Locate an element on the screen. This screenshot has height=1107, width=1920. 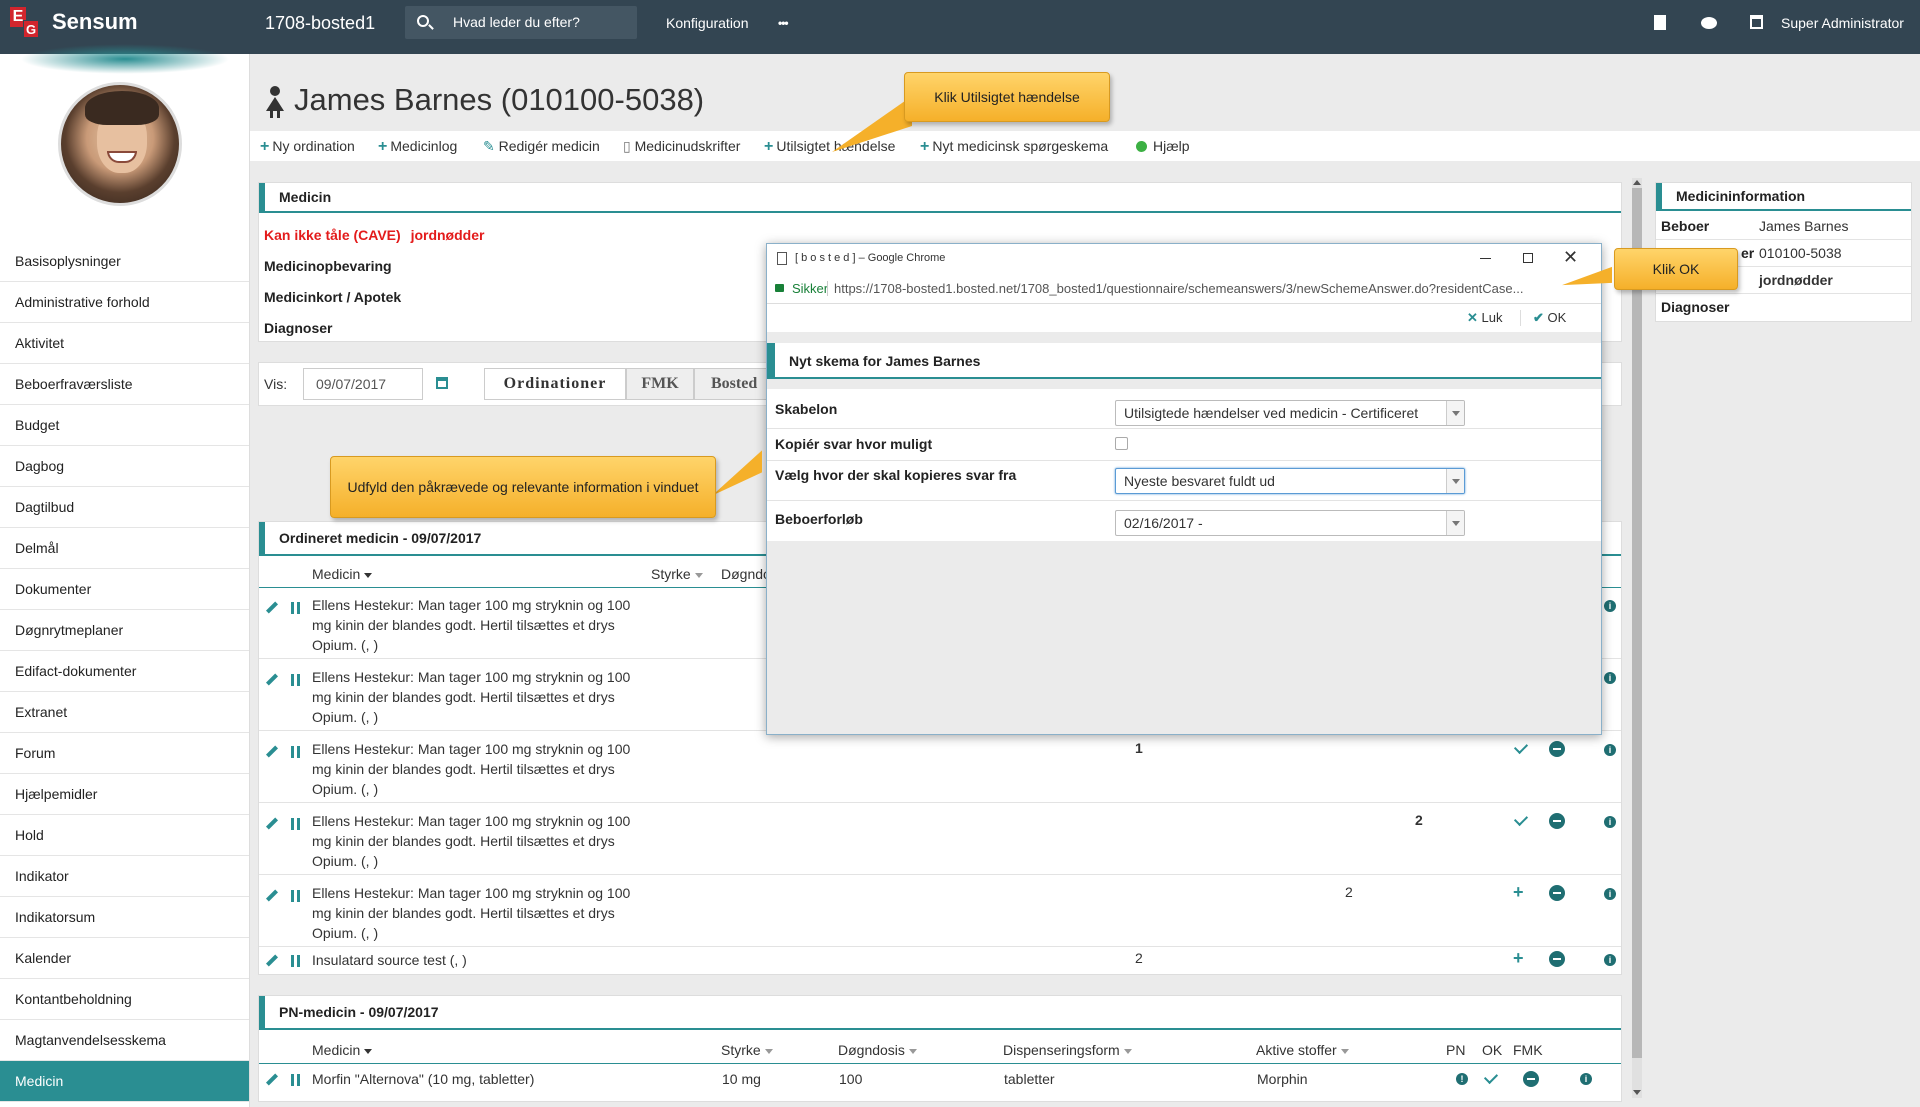
help-button: Hjælp is located at coordinates (1163, 146).